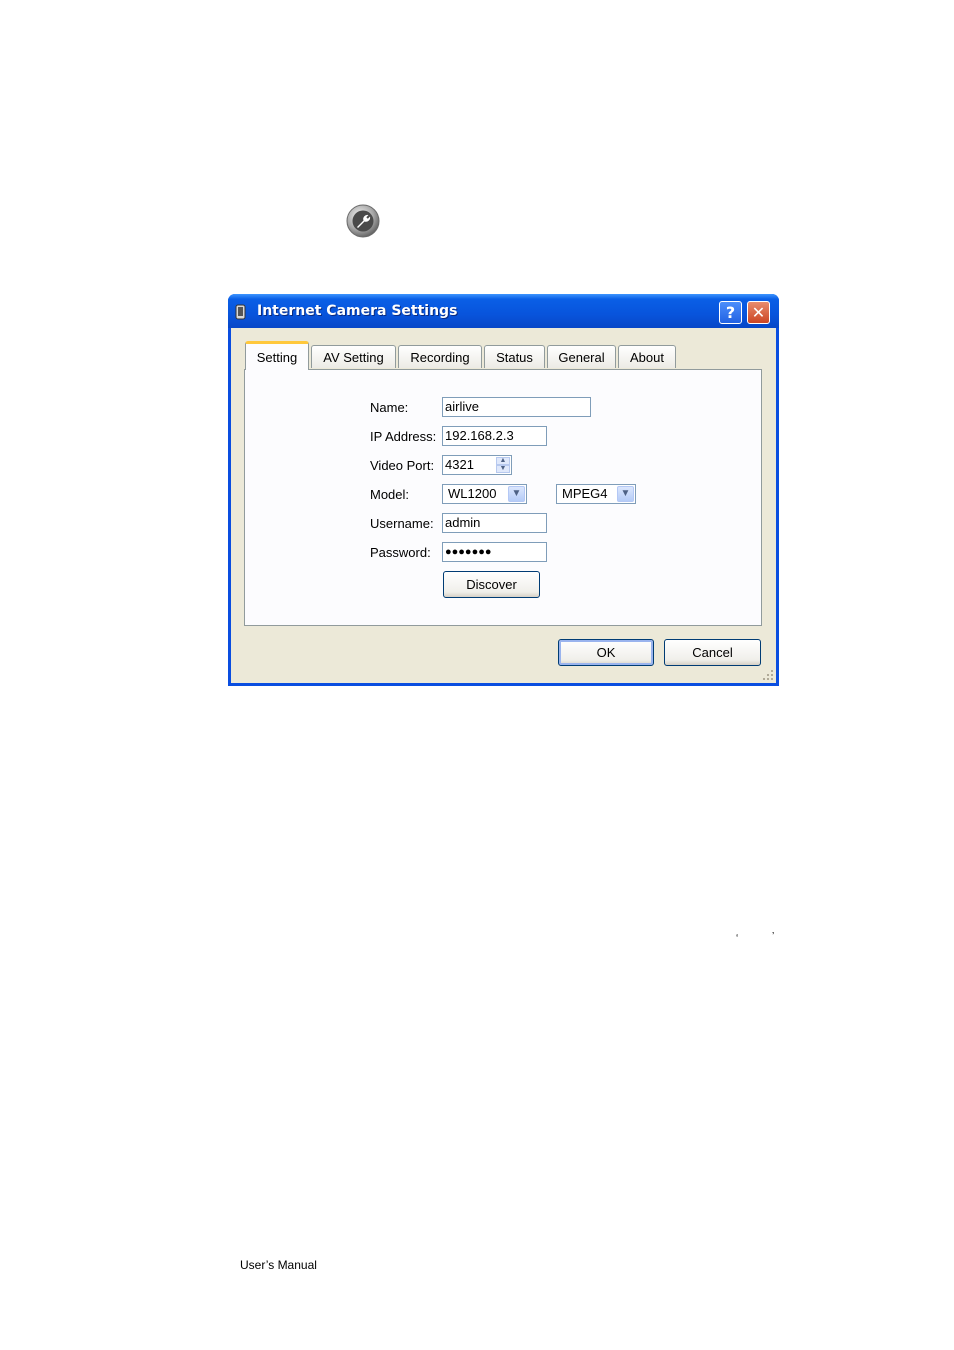 This screenshot has width=954, height=1350. I want to click on name-label: Name:, so click(389, 407).